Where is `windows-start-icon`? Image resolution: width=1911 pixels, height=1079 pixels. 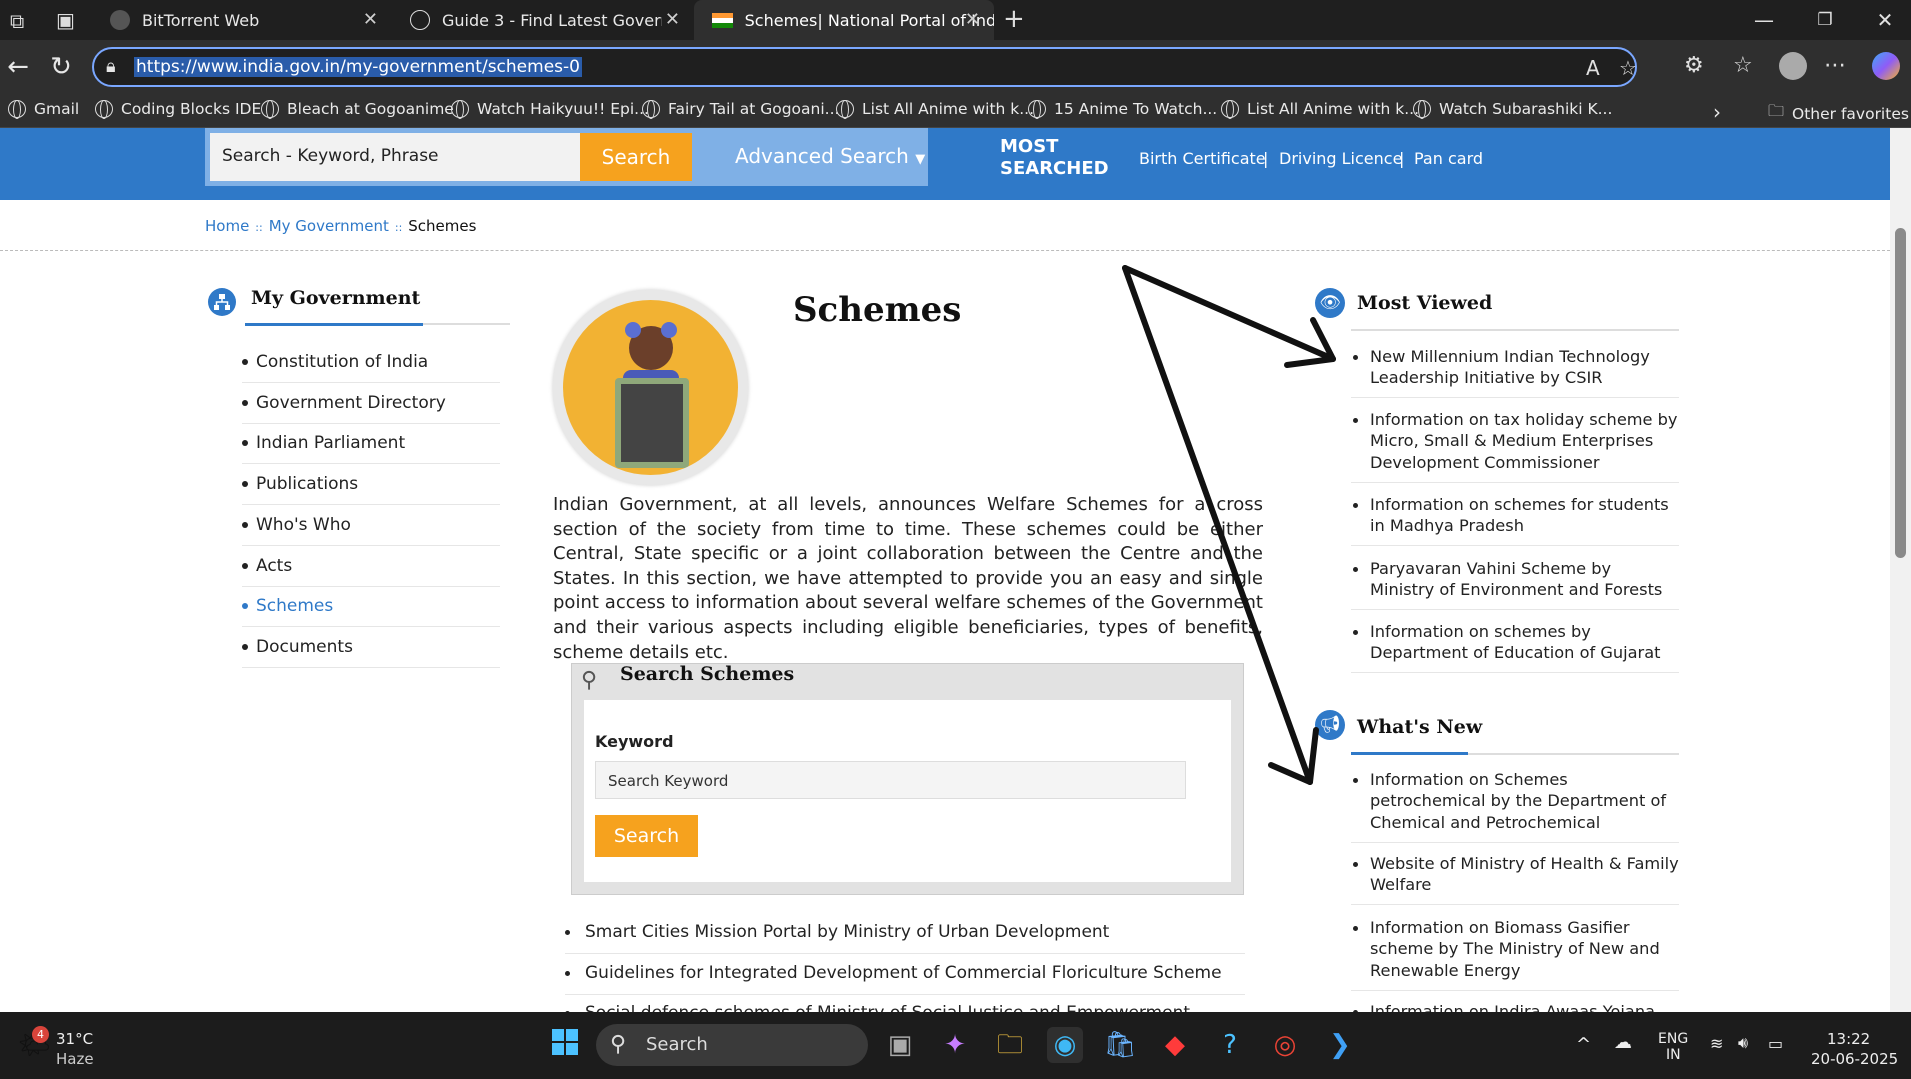
windows-start-icon is located at coordinates (565, 1045).